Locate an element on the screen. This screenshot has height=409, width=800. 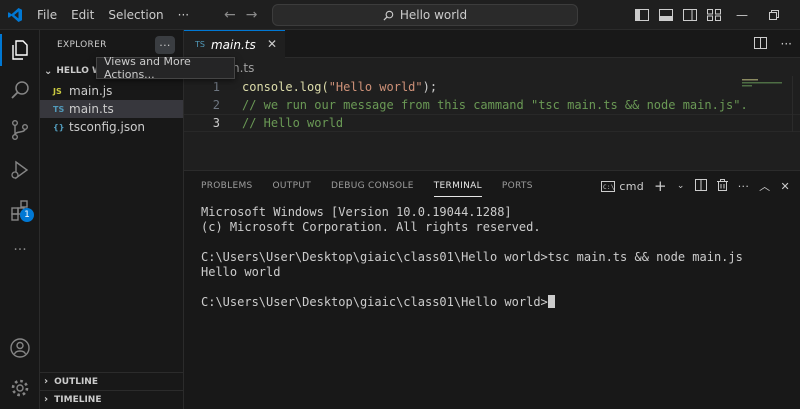
terminal-cmd-icon: C:\ is located at coordinates (608, 186).